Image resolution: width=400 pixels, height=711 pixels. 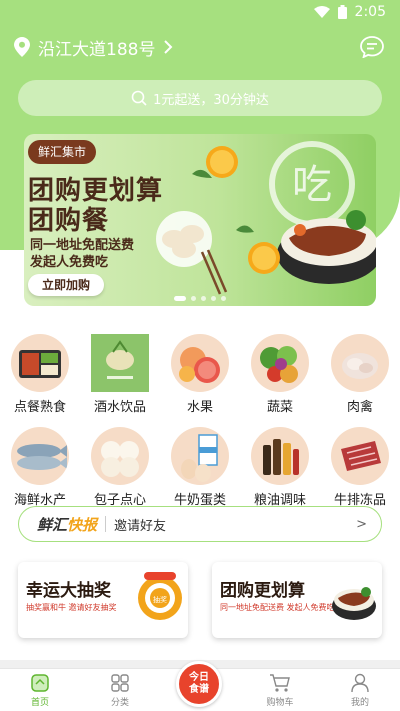 I want to click on milk-eggs-image, so click(x=200, y=456).